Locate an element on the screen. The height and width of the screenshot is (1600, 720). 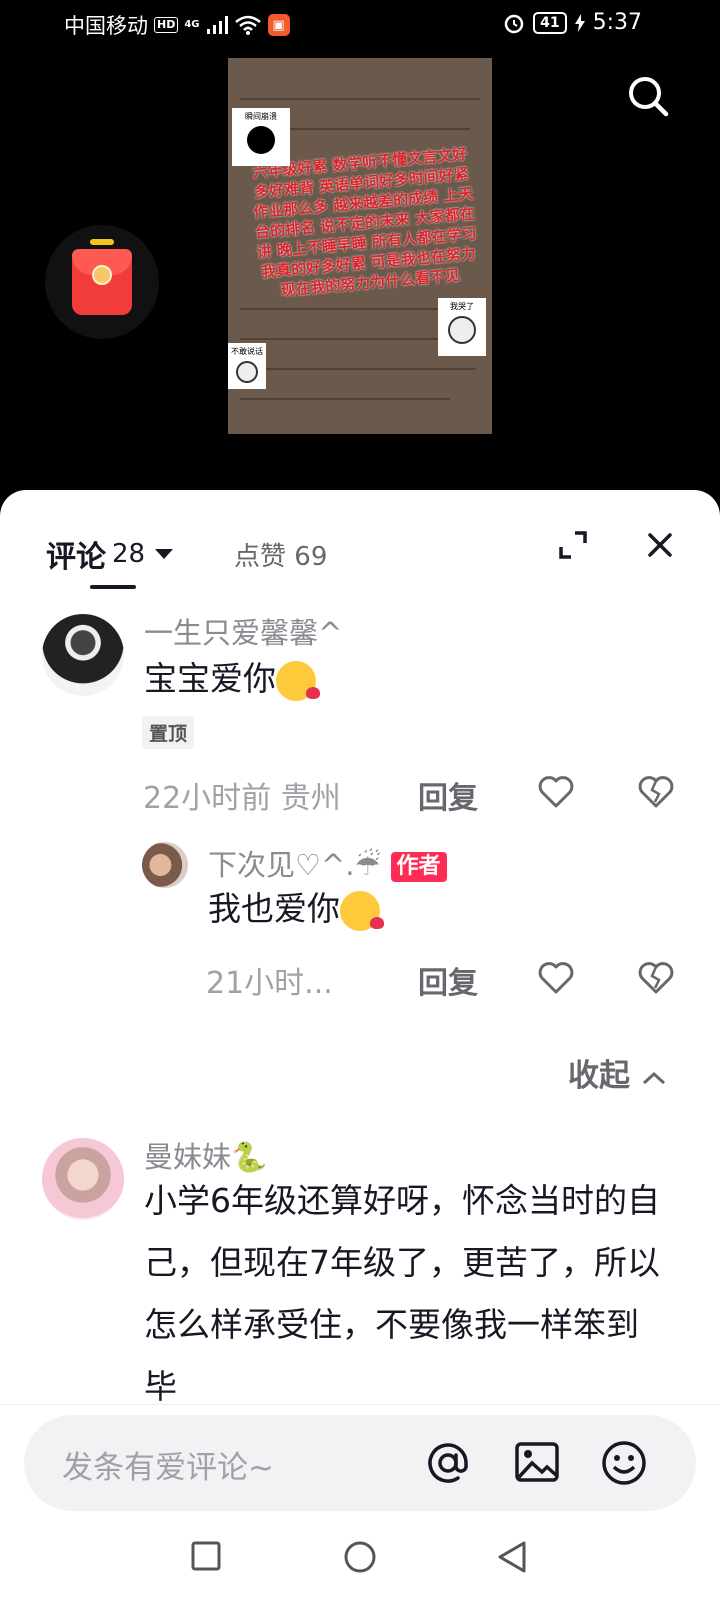
search-icon is located at coordinates (648, 96).